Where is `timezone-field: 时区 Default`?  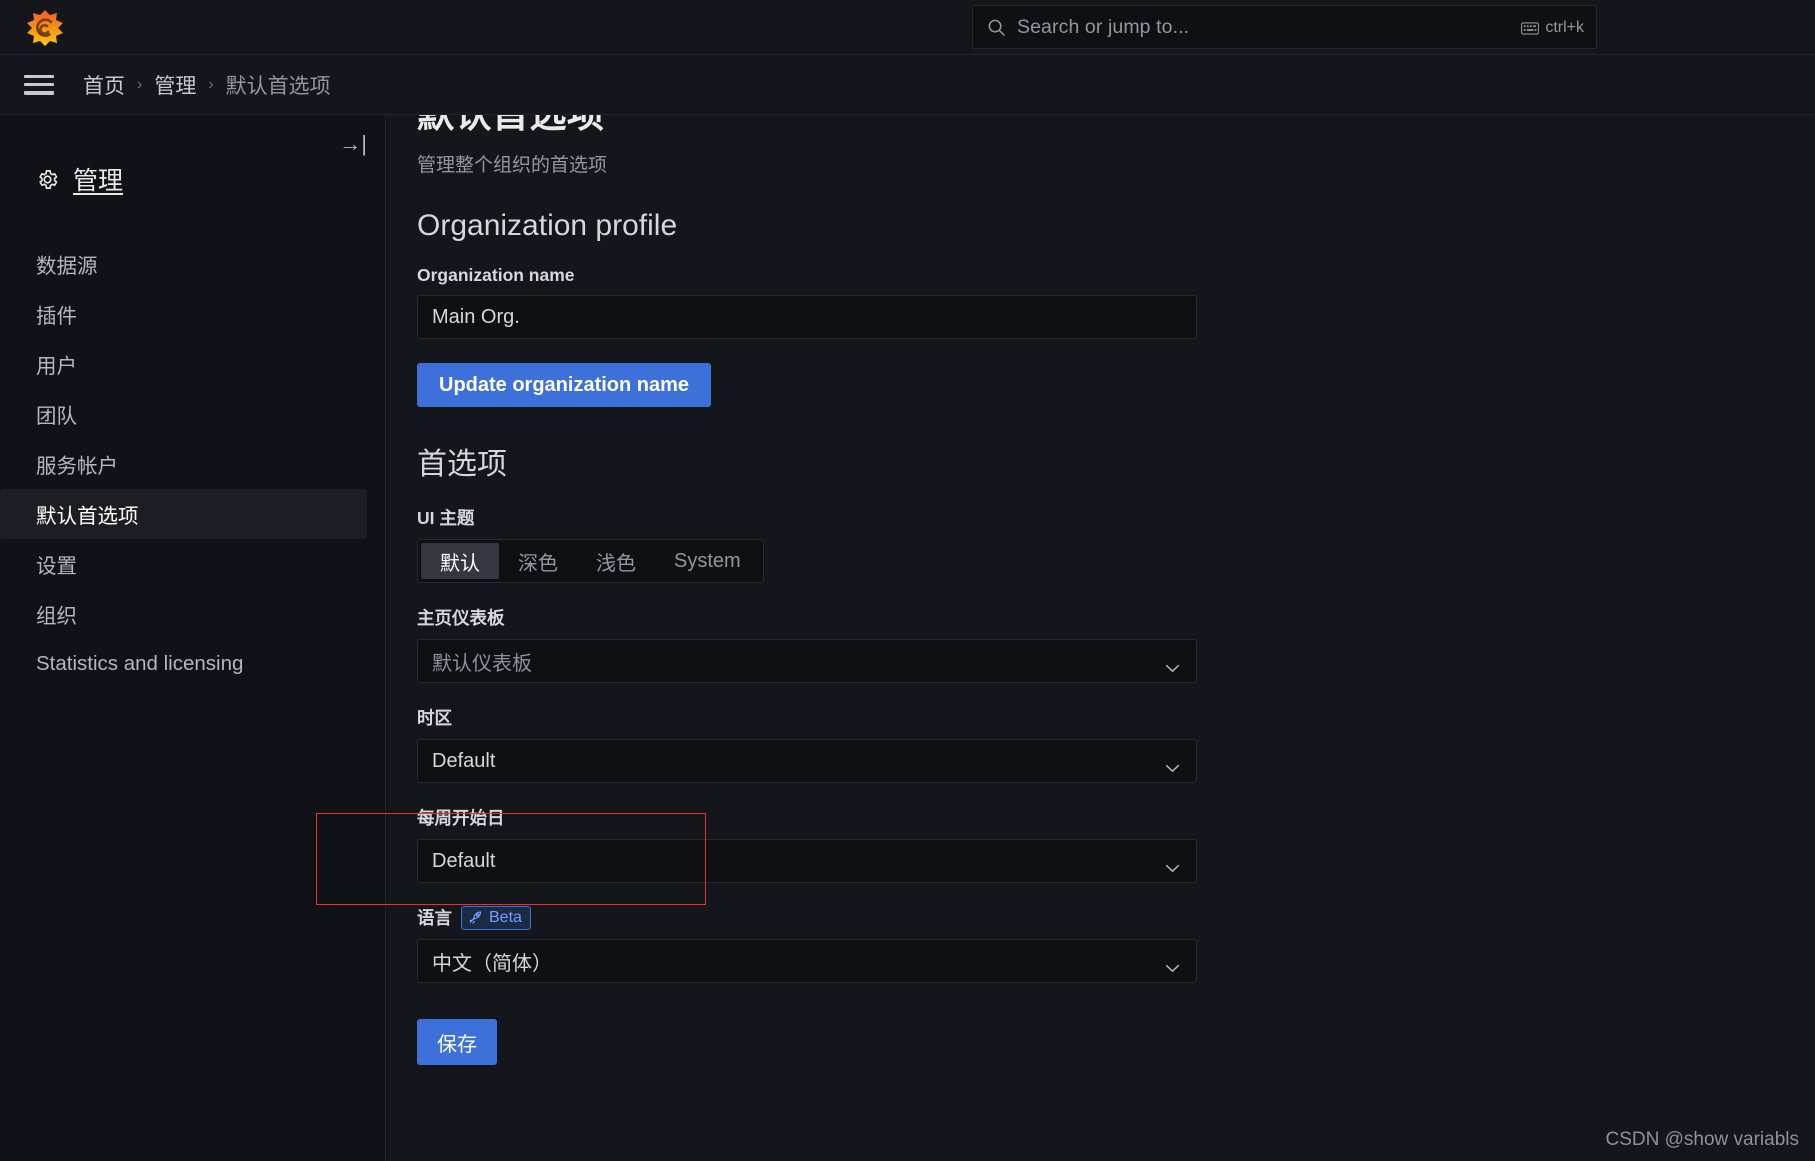
timezone-field: 时区 Default is located at coordinates (807, 744).